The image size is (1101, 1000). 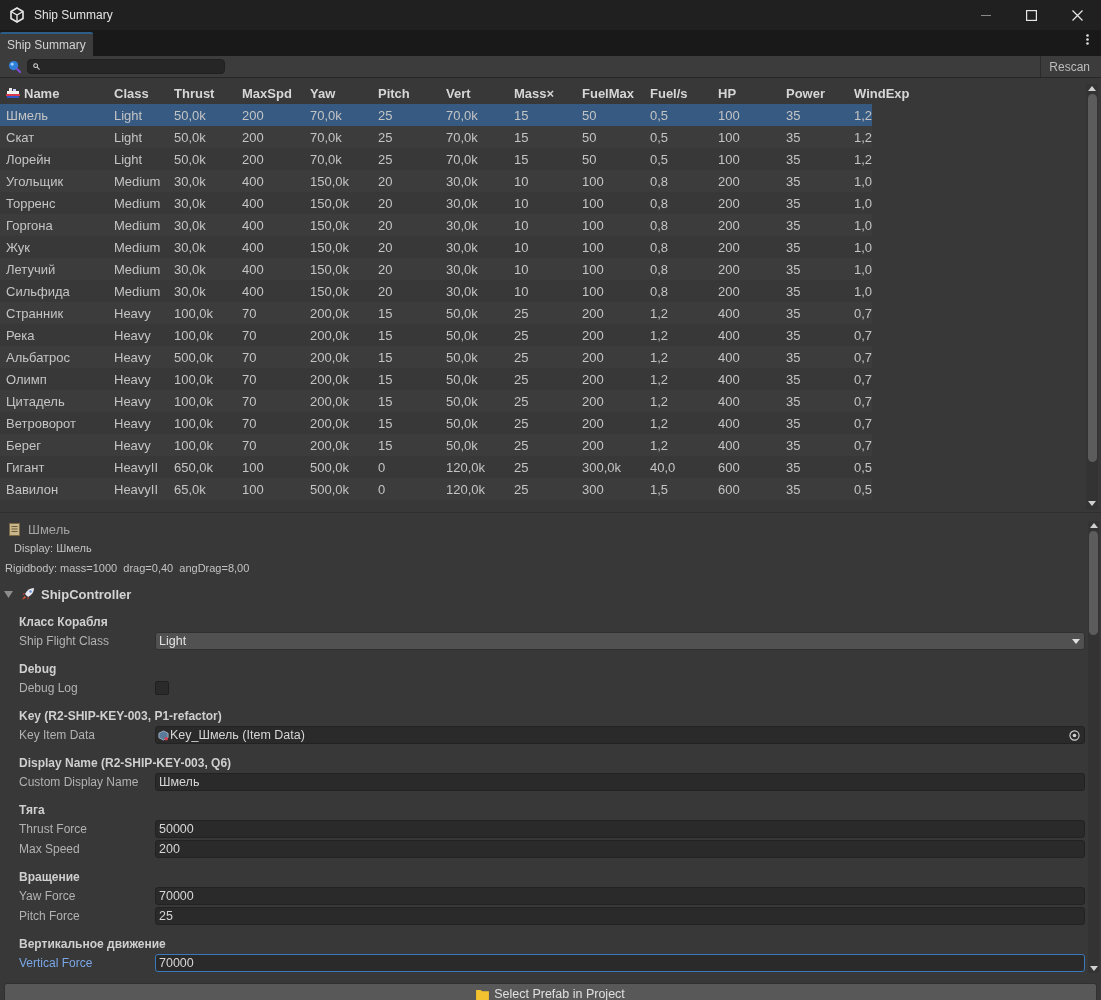 I want to click on table-cell-text: Medium, so click(x=137, y=181).